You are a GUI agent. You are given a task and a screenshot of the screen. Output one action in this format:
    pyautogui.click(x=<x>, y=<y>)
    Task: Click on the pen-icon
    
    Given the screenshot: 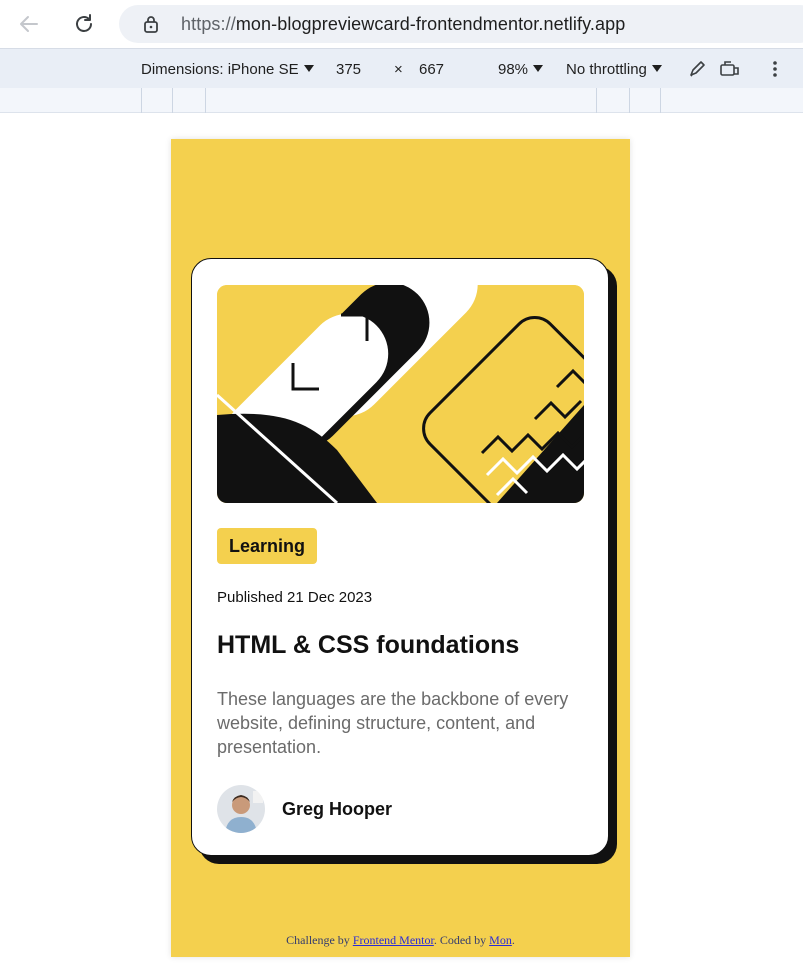 What is the action you would take?
    pyautogui.click(x=697, y=69)
    